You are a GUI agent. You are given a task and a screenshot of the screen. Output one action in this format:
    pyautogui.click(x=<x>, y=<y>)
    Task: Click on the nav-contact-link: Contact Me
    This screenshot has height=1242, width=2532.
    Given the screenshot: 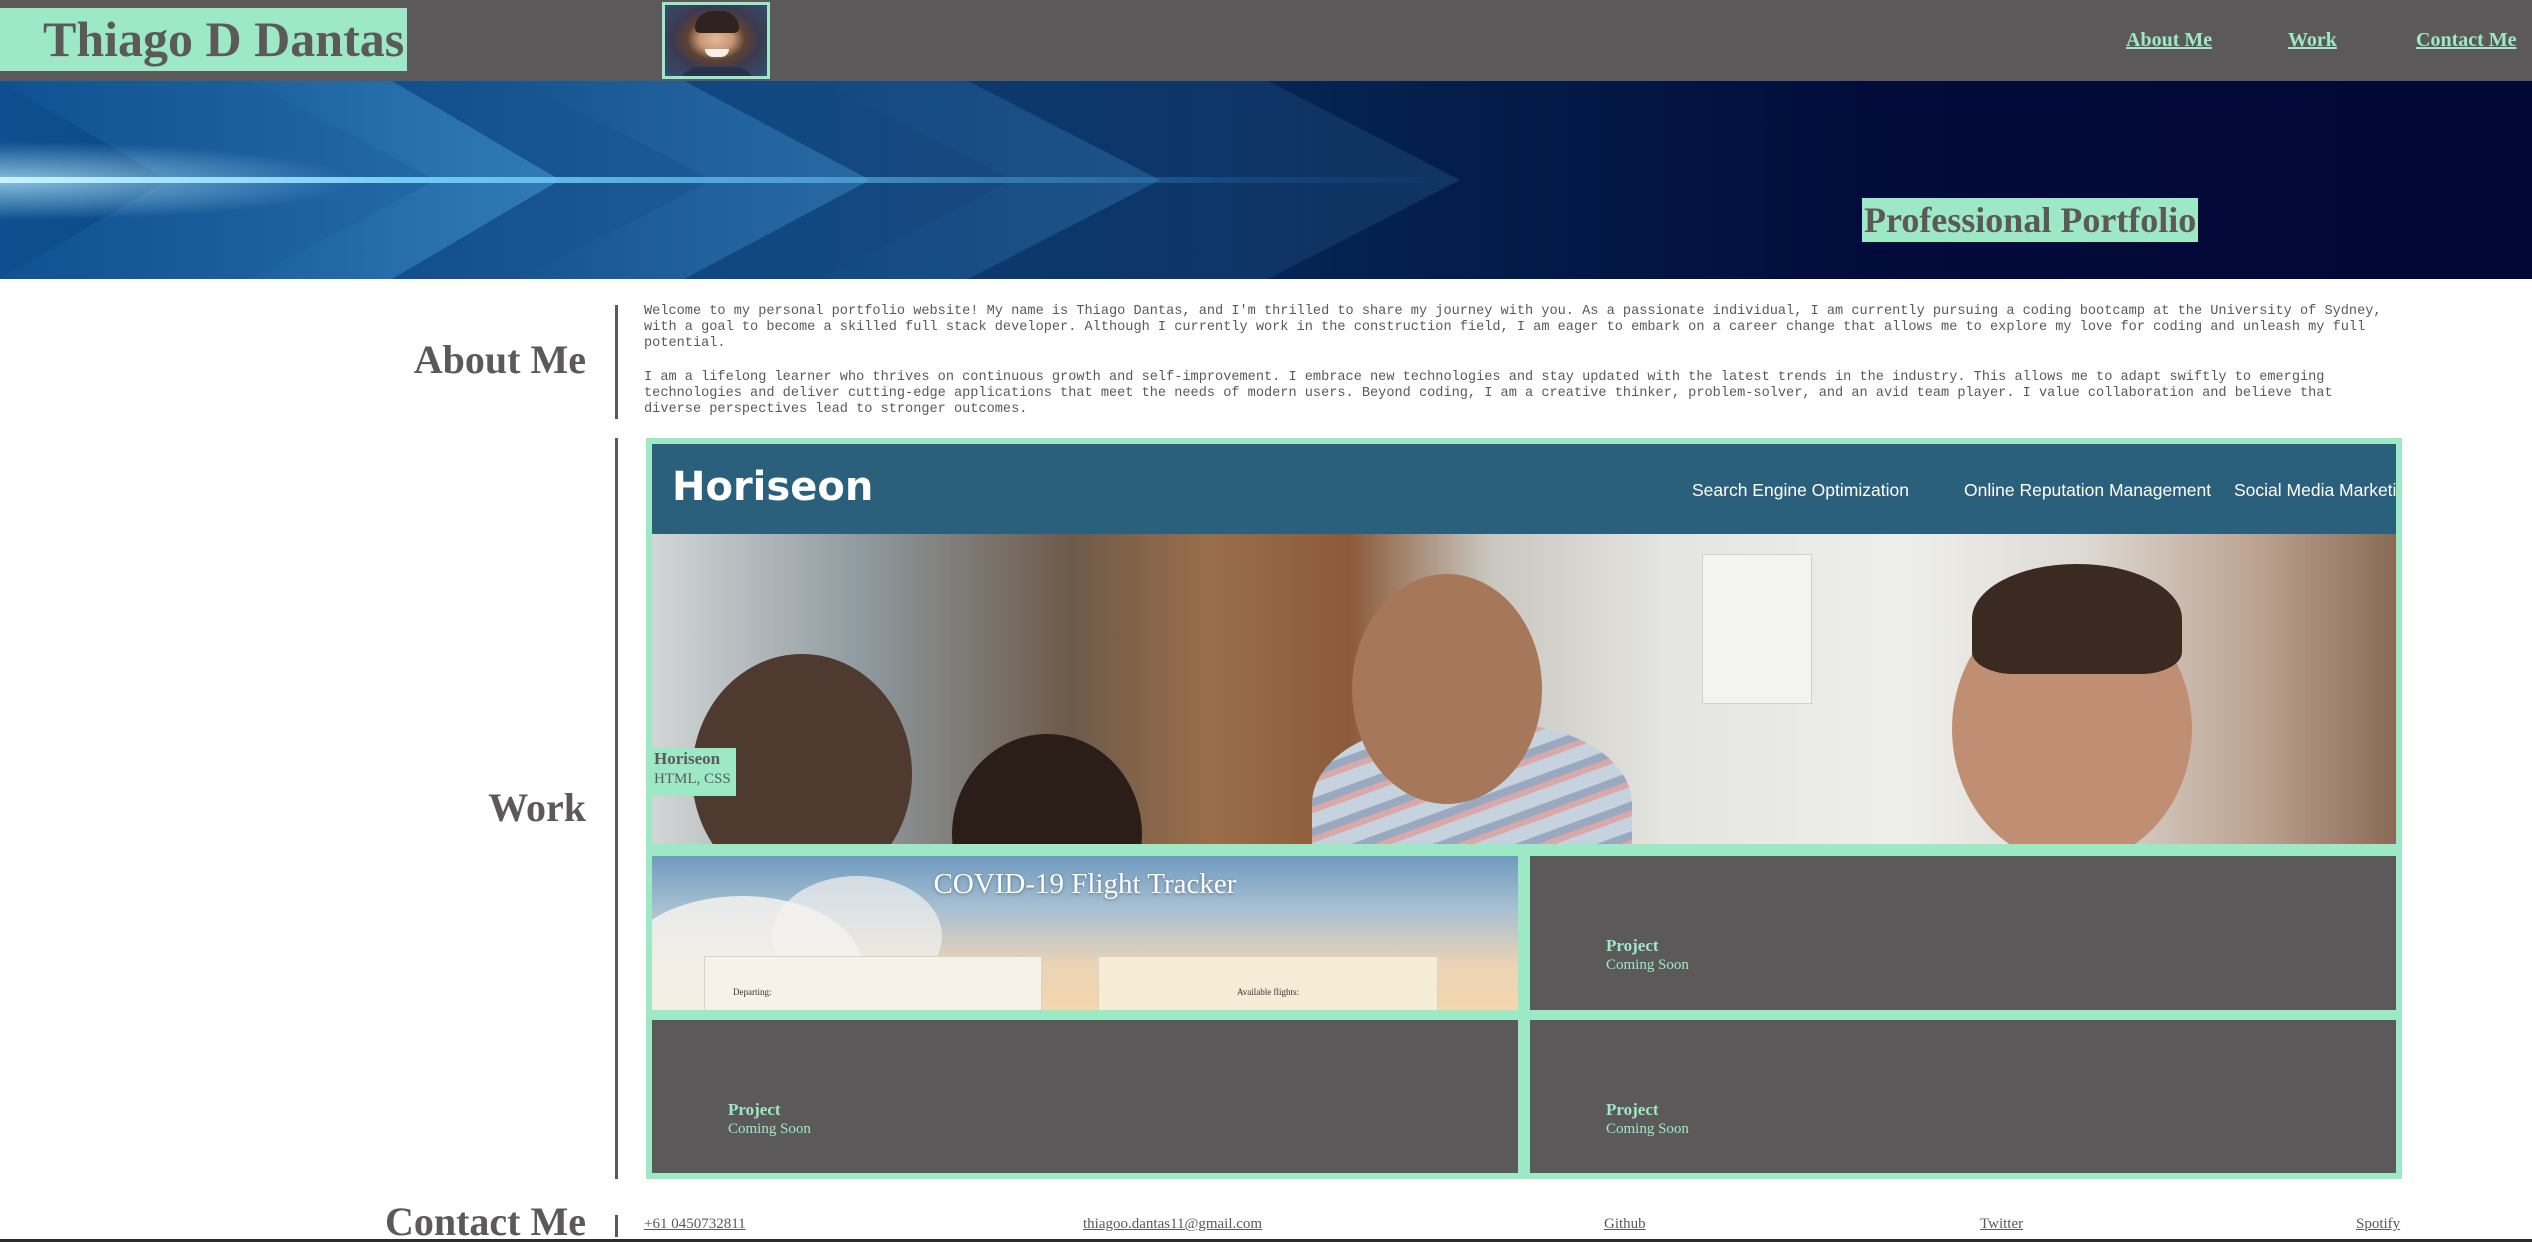 What is the action you would take?
    pyautogui.click(x=2466, y=40)
    